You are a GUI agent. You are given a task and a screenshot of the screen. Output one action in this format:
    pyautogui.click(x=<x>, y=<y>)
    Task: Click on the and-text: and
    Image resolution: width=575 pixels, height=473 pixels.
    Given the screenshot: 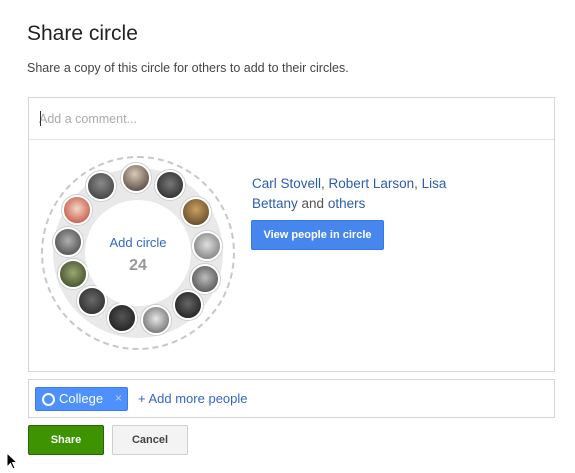 What is the action you would take?
    pyautogui.click(x=312, y=203)
    